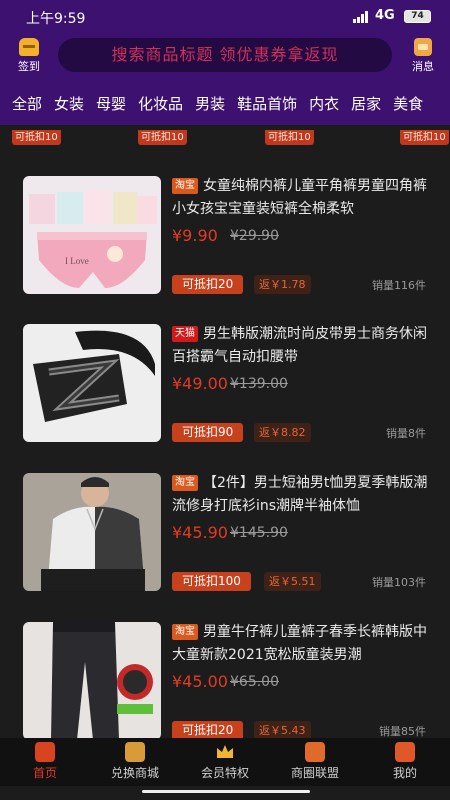  I want to click on category-tabs: 全部 女装 母婴 化妆品 男装 鞋品首饰 内衣 居家 美食, so click(211, 105).